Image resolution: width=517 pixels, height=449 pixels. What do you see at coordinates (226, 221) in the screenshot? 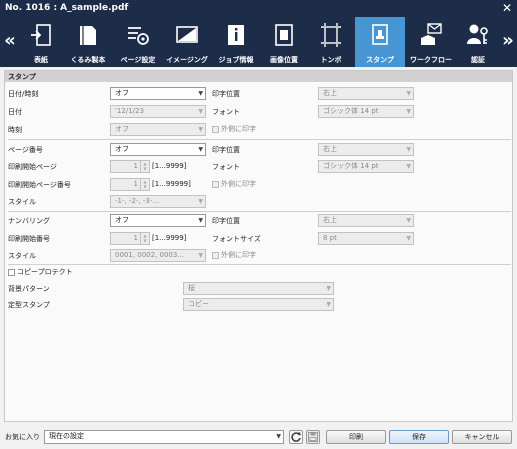
I see `numbering-position-label: 印字位置` at bounding box center [226, 221].